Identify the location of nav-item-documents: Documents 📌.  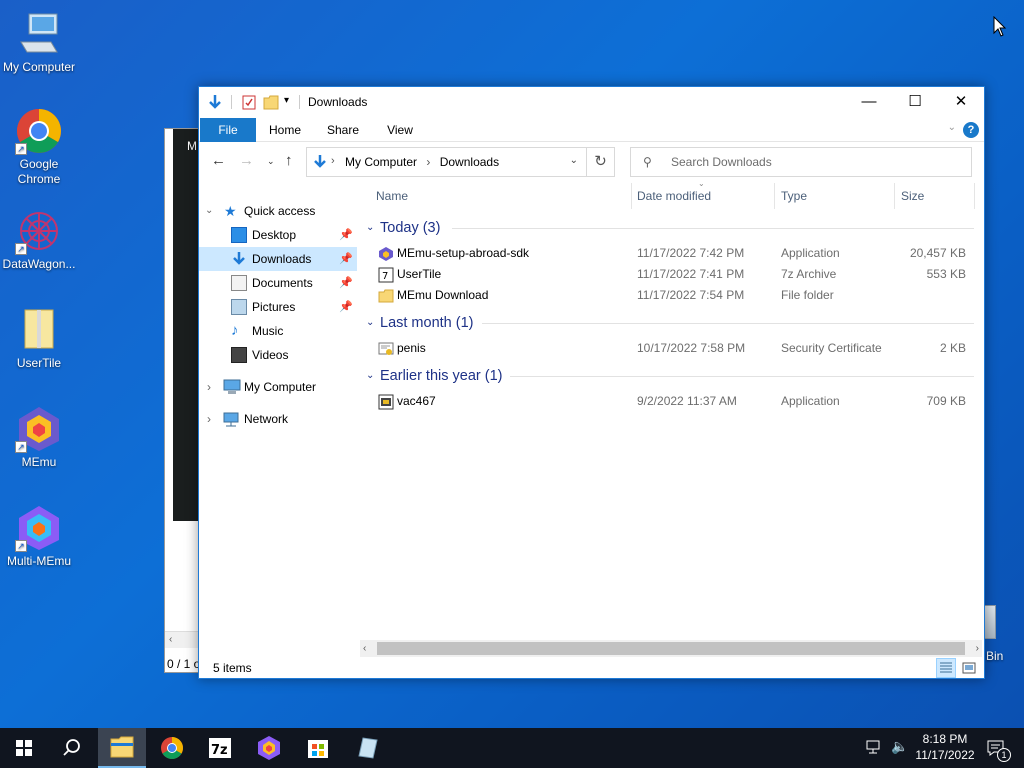
(278, 283).